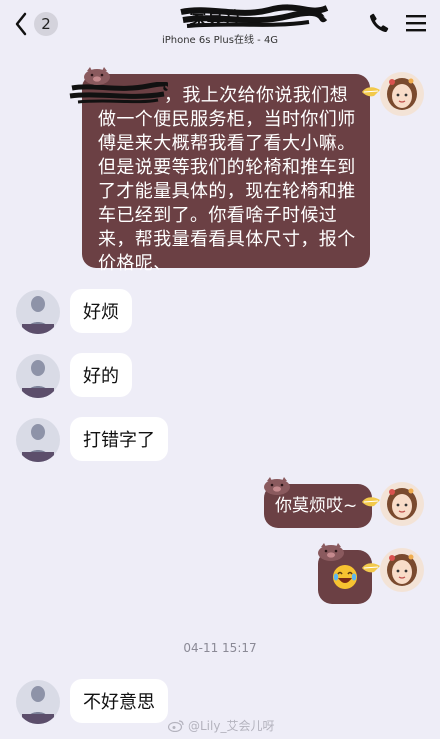 The image size is (440, 739). Describe the element at coordinates (21, 24) in the screenshot. I see `chevron-left-icon` at that location.